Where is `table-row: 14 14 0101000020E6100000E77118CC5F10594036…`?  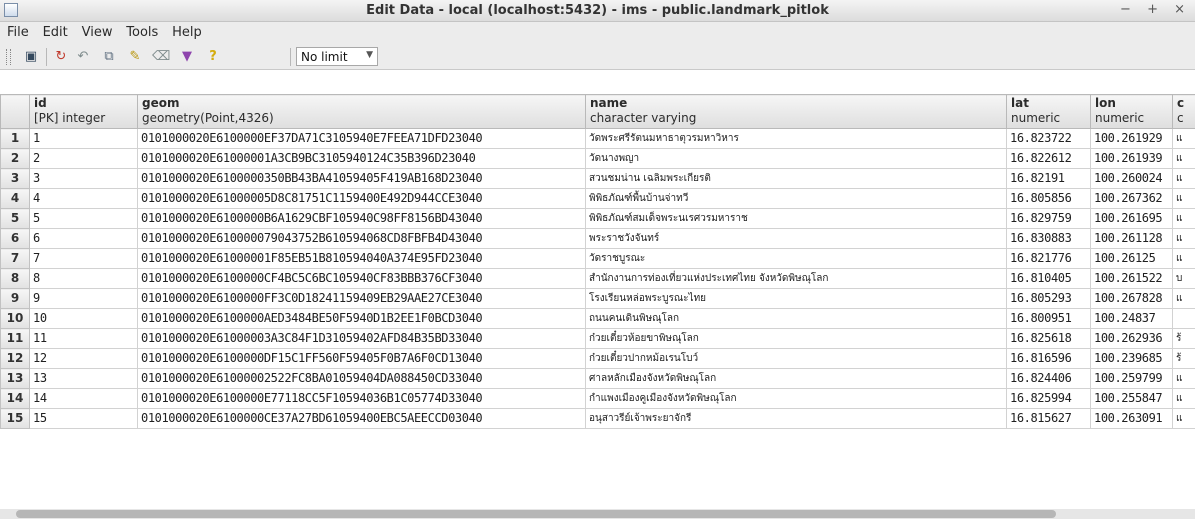 table-row: 14 14 0101000020E6100000E77118CC5F10594036… is located at coordinates (597, 398).